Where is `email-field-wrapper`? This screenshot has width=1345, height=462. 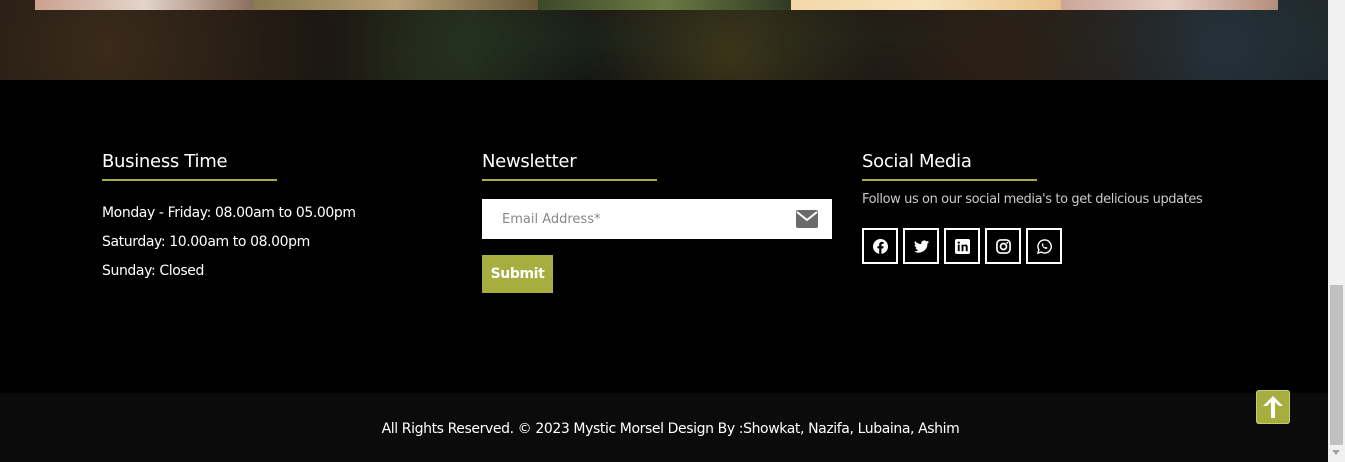 email-field-wrapper is located at coordinates (657, 219).